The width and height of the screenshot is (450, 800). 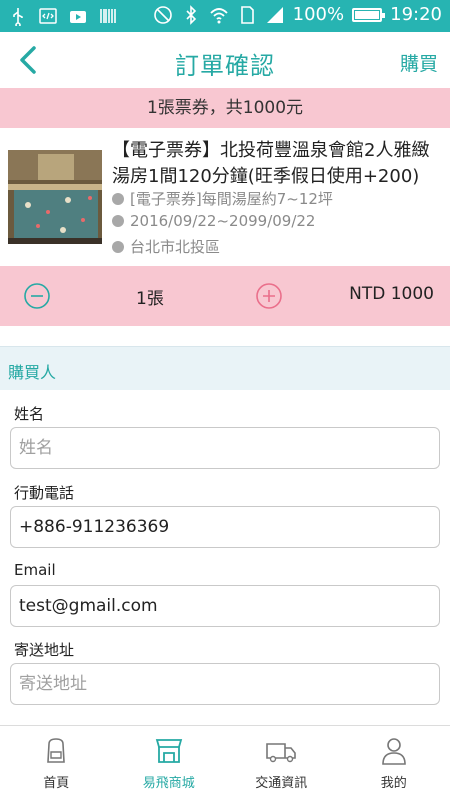 I want to click on backpack-icon, so click(x=56, y=750).